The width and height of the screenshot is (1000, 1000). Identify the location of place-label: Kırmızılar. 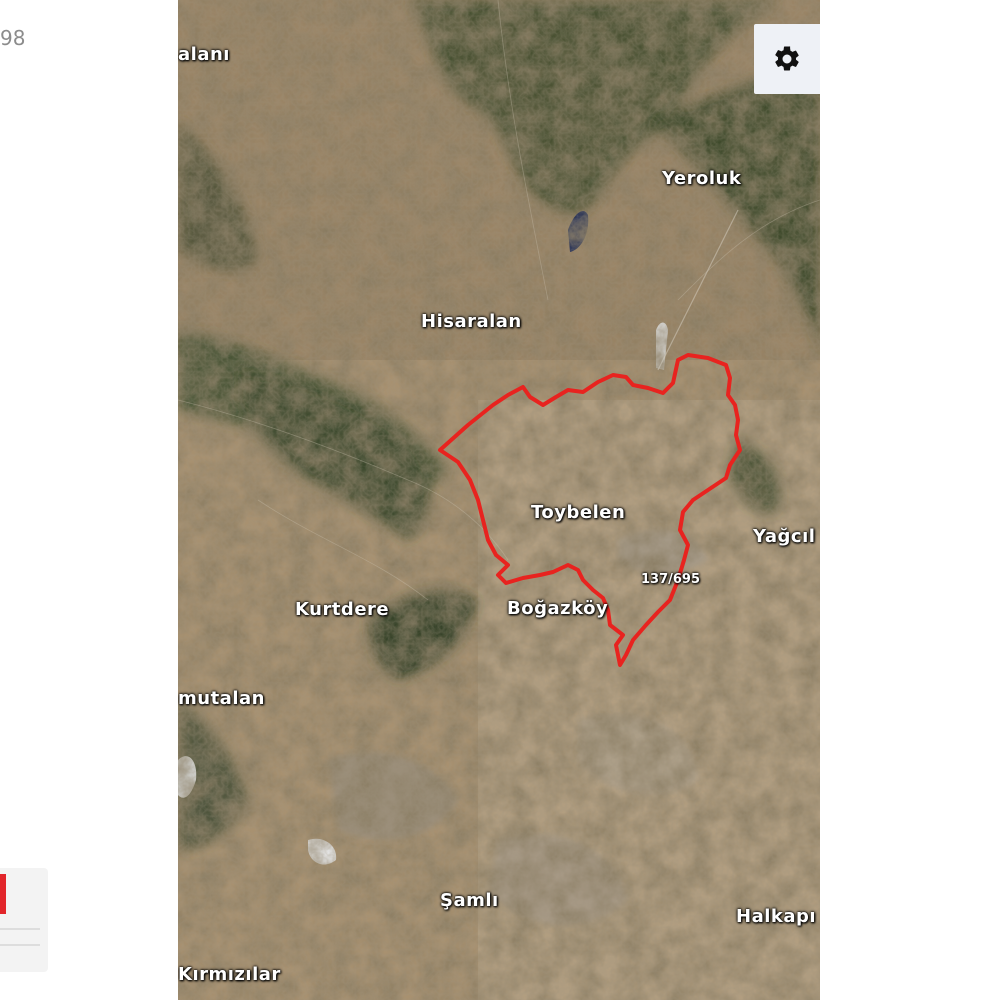
(229, 974).